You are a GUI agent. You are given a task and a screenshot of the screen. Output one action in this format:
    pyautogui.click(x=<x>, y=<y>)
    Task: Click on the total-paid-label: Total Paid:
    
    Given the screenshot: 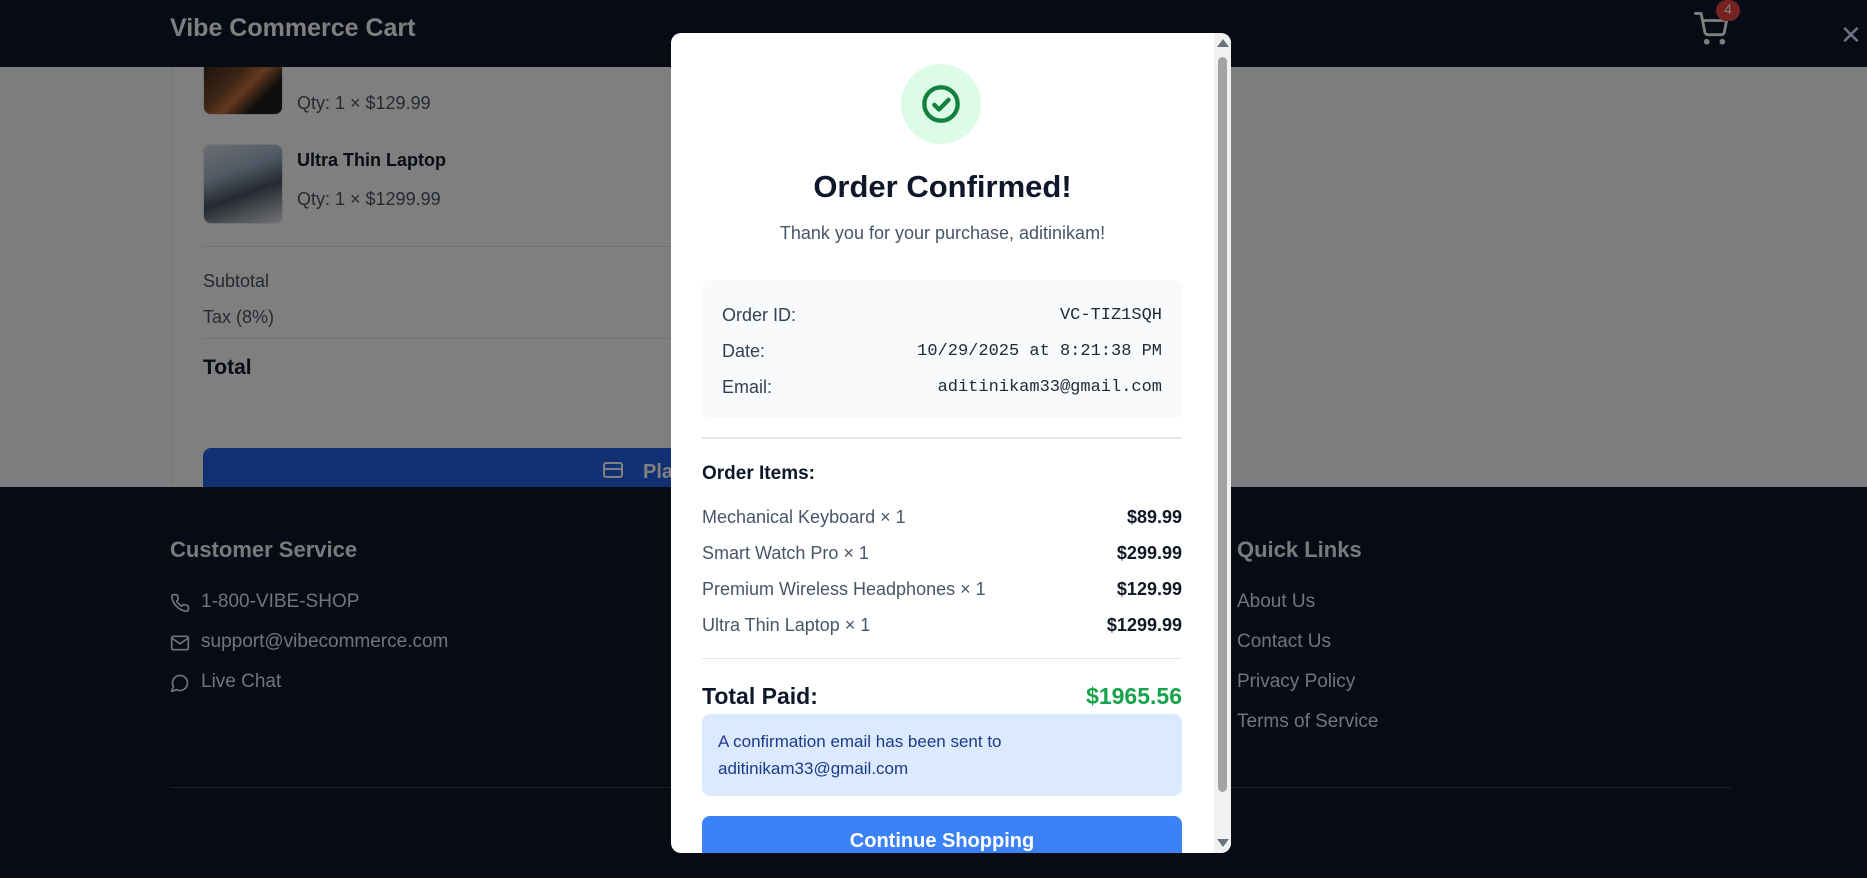 What is the action you would take?
    pyautogui.click(x=760, y=696)
    